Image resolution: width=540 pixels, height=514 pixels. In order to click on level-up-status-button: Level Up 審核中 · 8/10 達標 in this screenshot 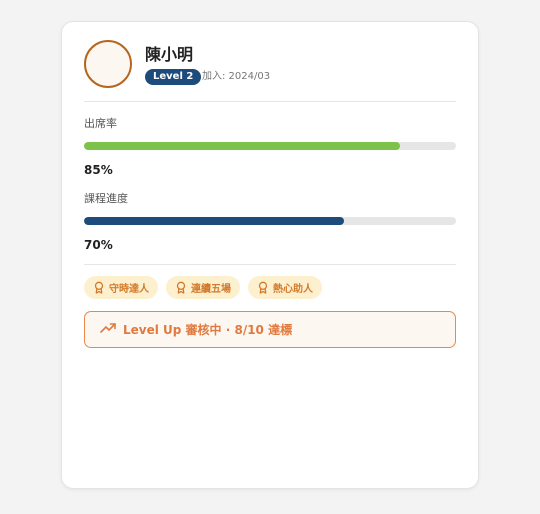, I will do `click(270, 329)`.